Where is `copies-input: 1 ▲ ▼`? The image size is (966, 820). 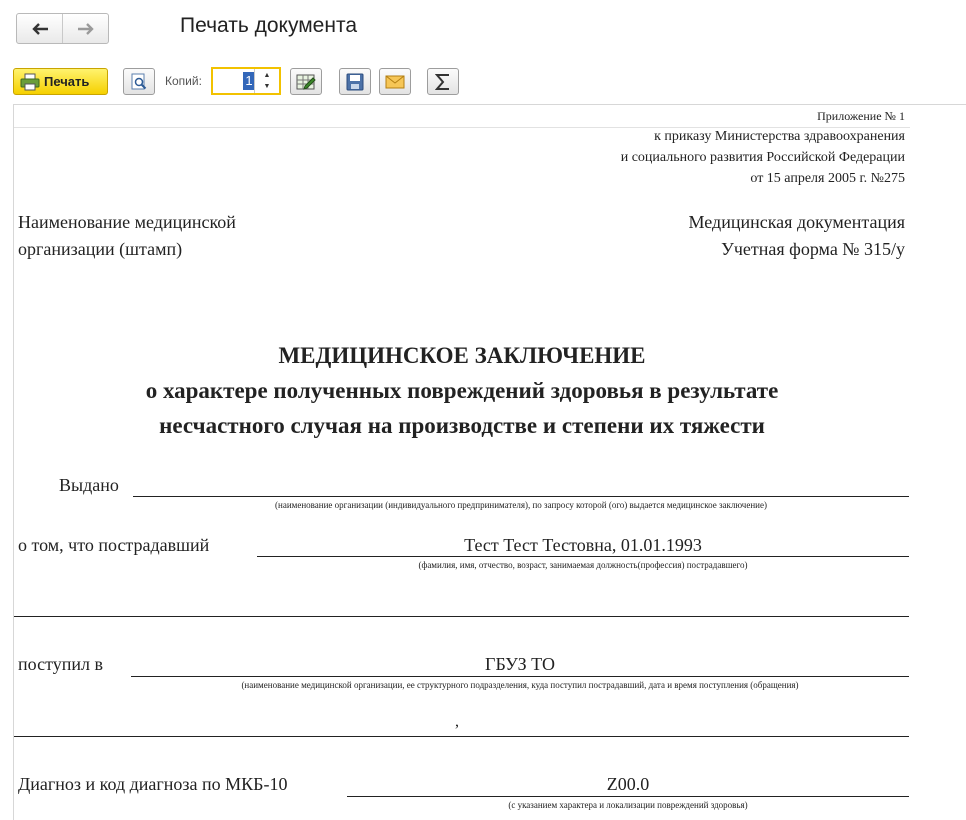 copies-input: 1 ▲ ▼ is located at coordinates (246, 81).